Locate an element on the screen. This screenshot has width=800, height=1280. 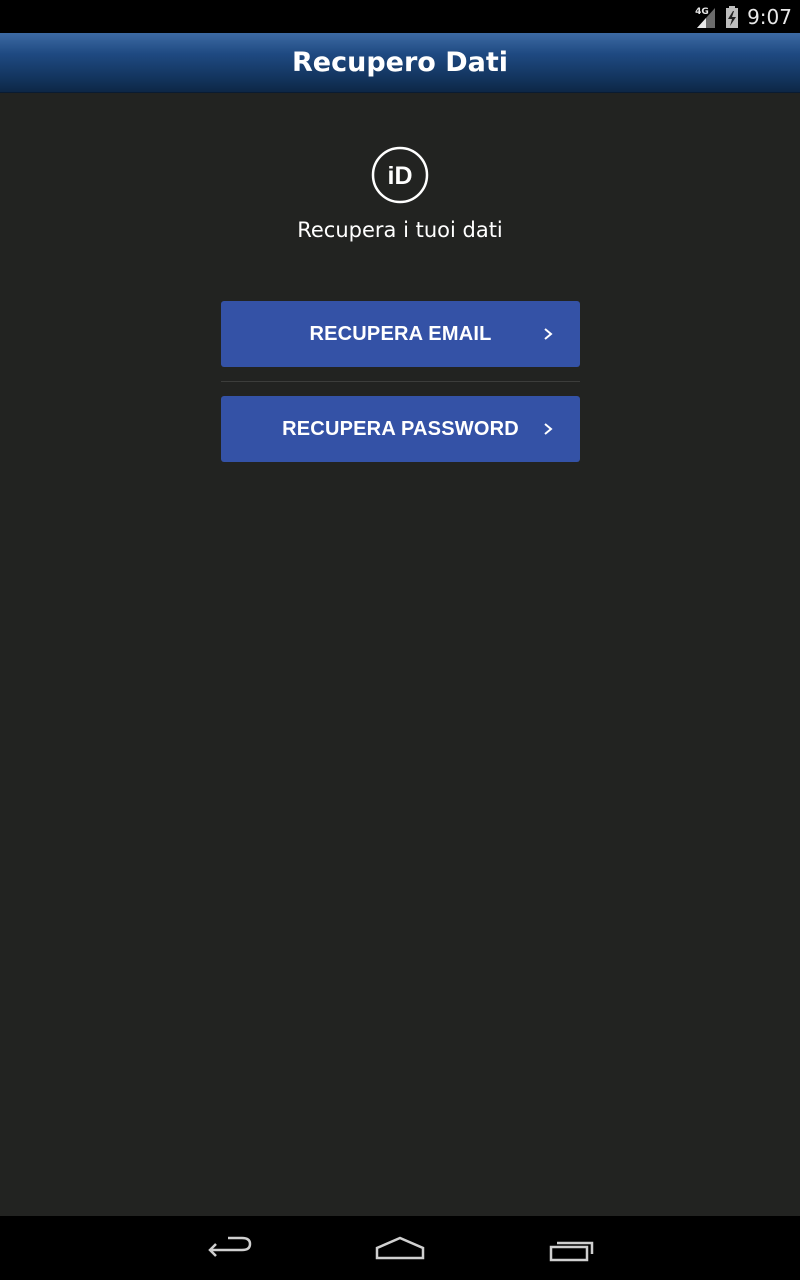
id-icon-text: iD is located at coordinates (400, 176).